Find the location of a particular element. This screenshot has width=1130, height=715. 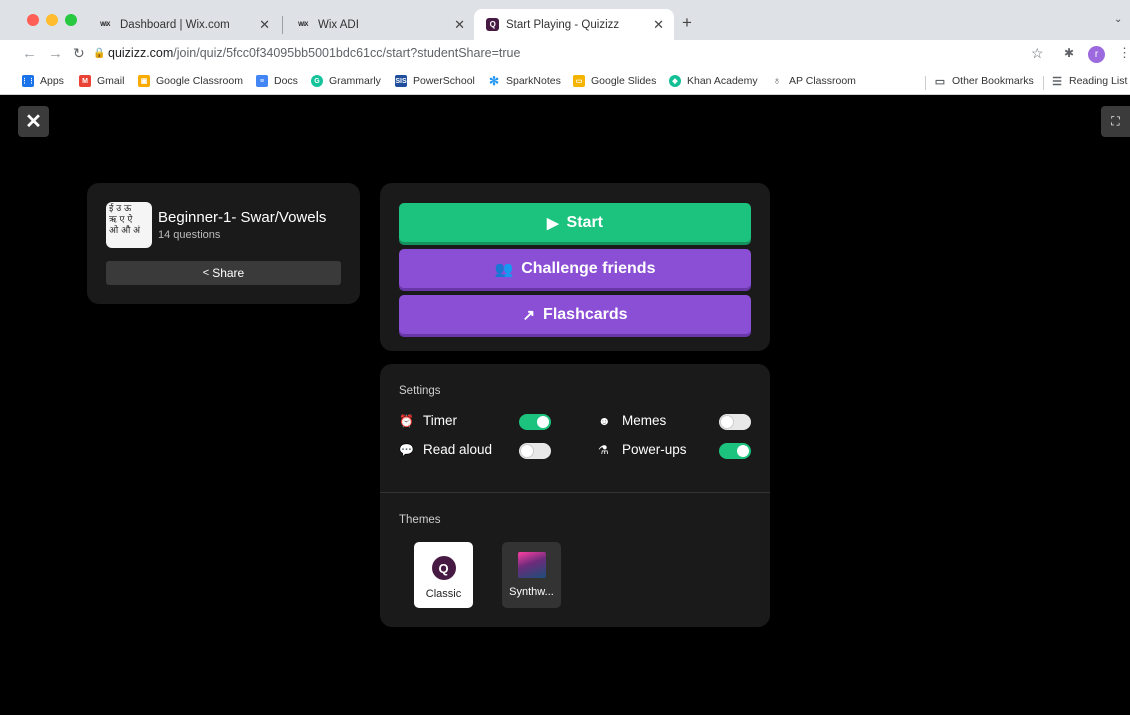

bookmark-grammarly: G Grammarly is located at coordinates (346, 81).